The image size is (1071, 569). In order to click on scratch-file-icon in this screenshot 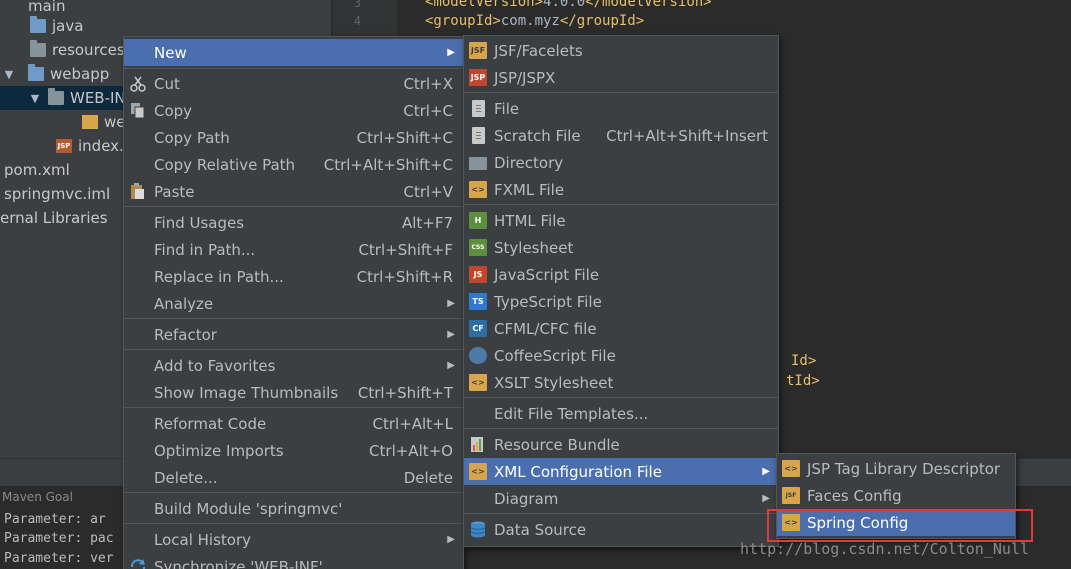, I will do `click(478, 135)`.